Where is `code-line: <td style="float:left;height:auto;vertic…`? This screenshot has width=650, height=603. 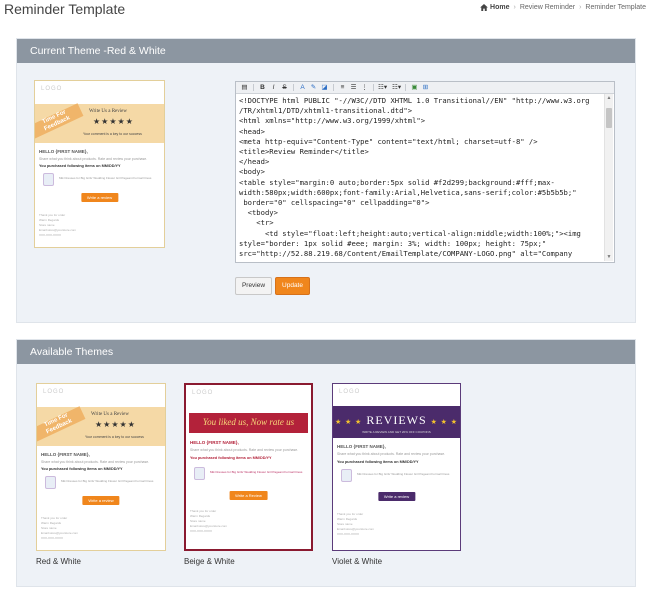 code-line: <td style="float:left;height:auto;vertic… is located at coordinates (410, 233).